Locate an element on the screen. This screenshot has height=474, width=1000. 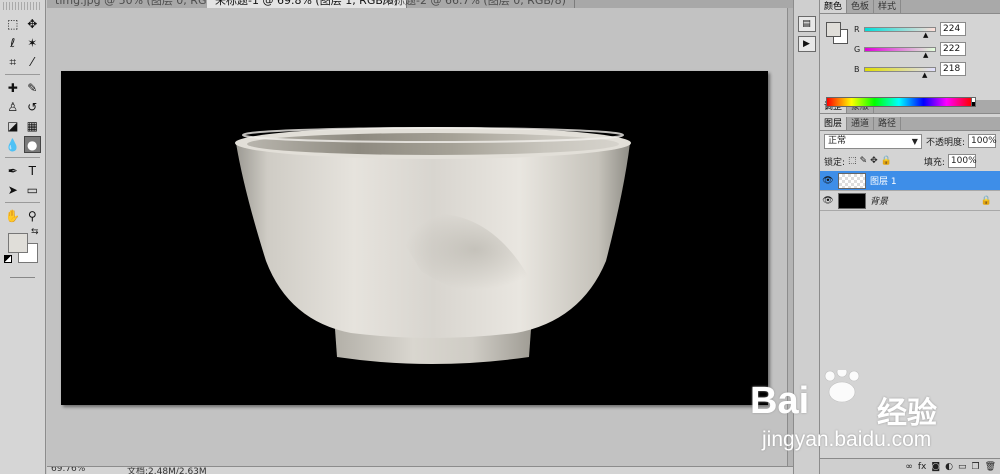
lock-icon: 🔒 is located at coordinates (986, 200).